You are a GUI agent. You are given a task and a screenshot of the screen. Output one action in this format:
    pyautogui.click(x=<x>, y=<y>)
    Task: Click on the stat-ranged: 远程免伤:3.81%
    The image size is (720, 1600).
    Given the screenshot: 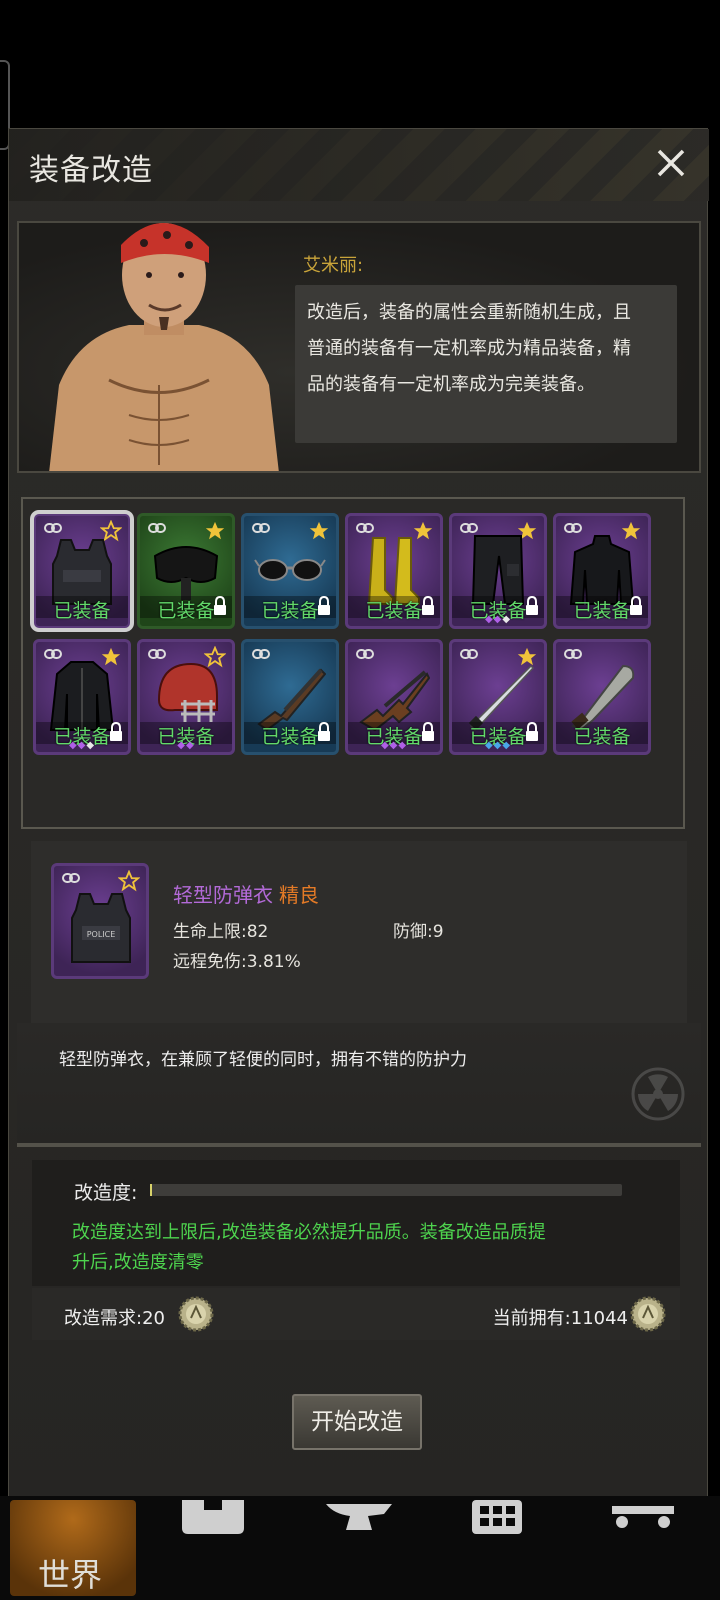 What is the action you would take?
    pyautogui.click(x=237, y=962)
    